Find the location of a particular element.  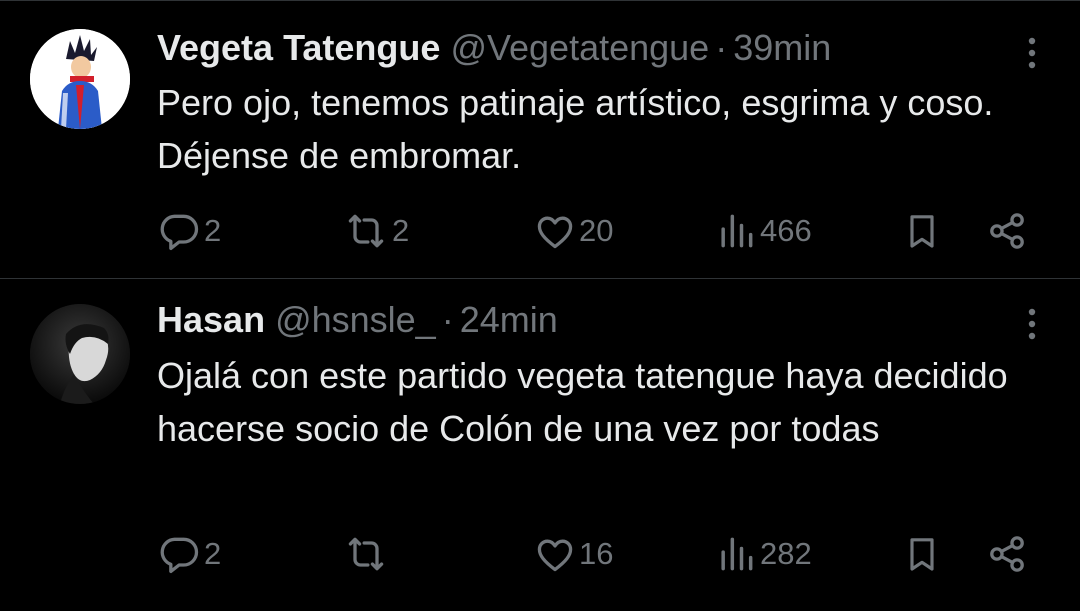

like-button: 20 is located at coordinates (573, 231).